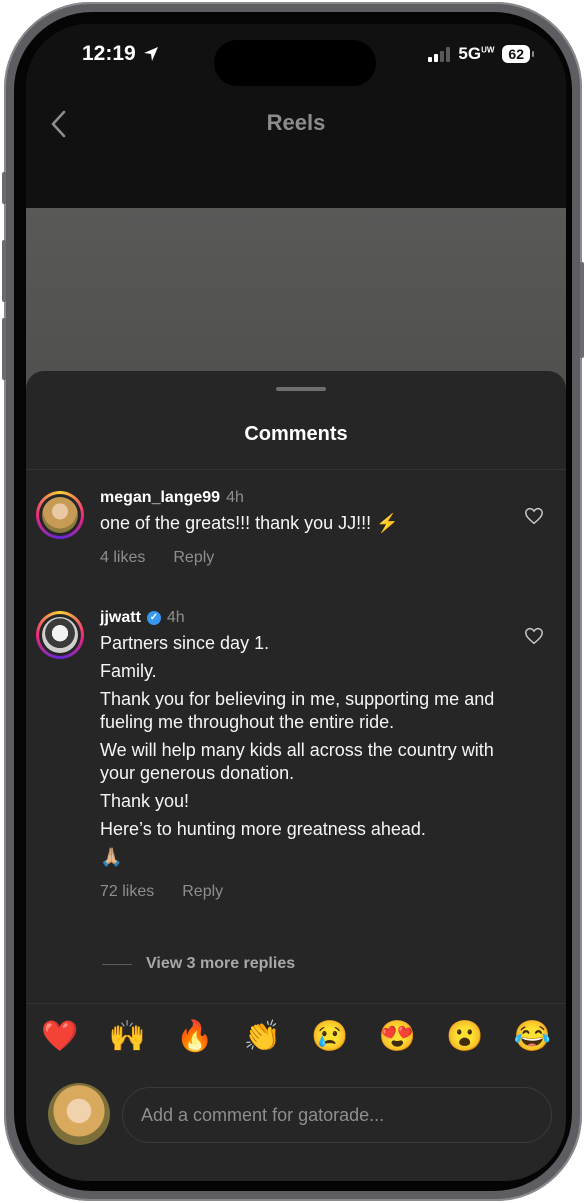  I want to click on verified-badge-icon: ✓, so click(153, 618).